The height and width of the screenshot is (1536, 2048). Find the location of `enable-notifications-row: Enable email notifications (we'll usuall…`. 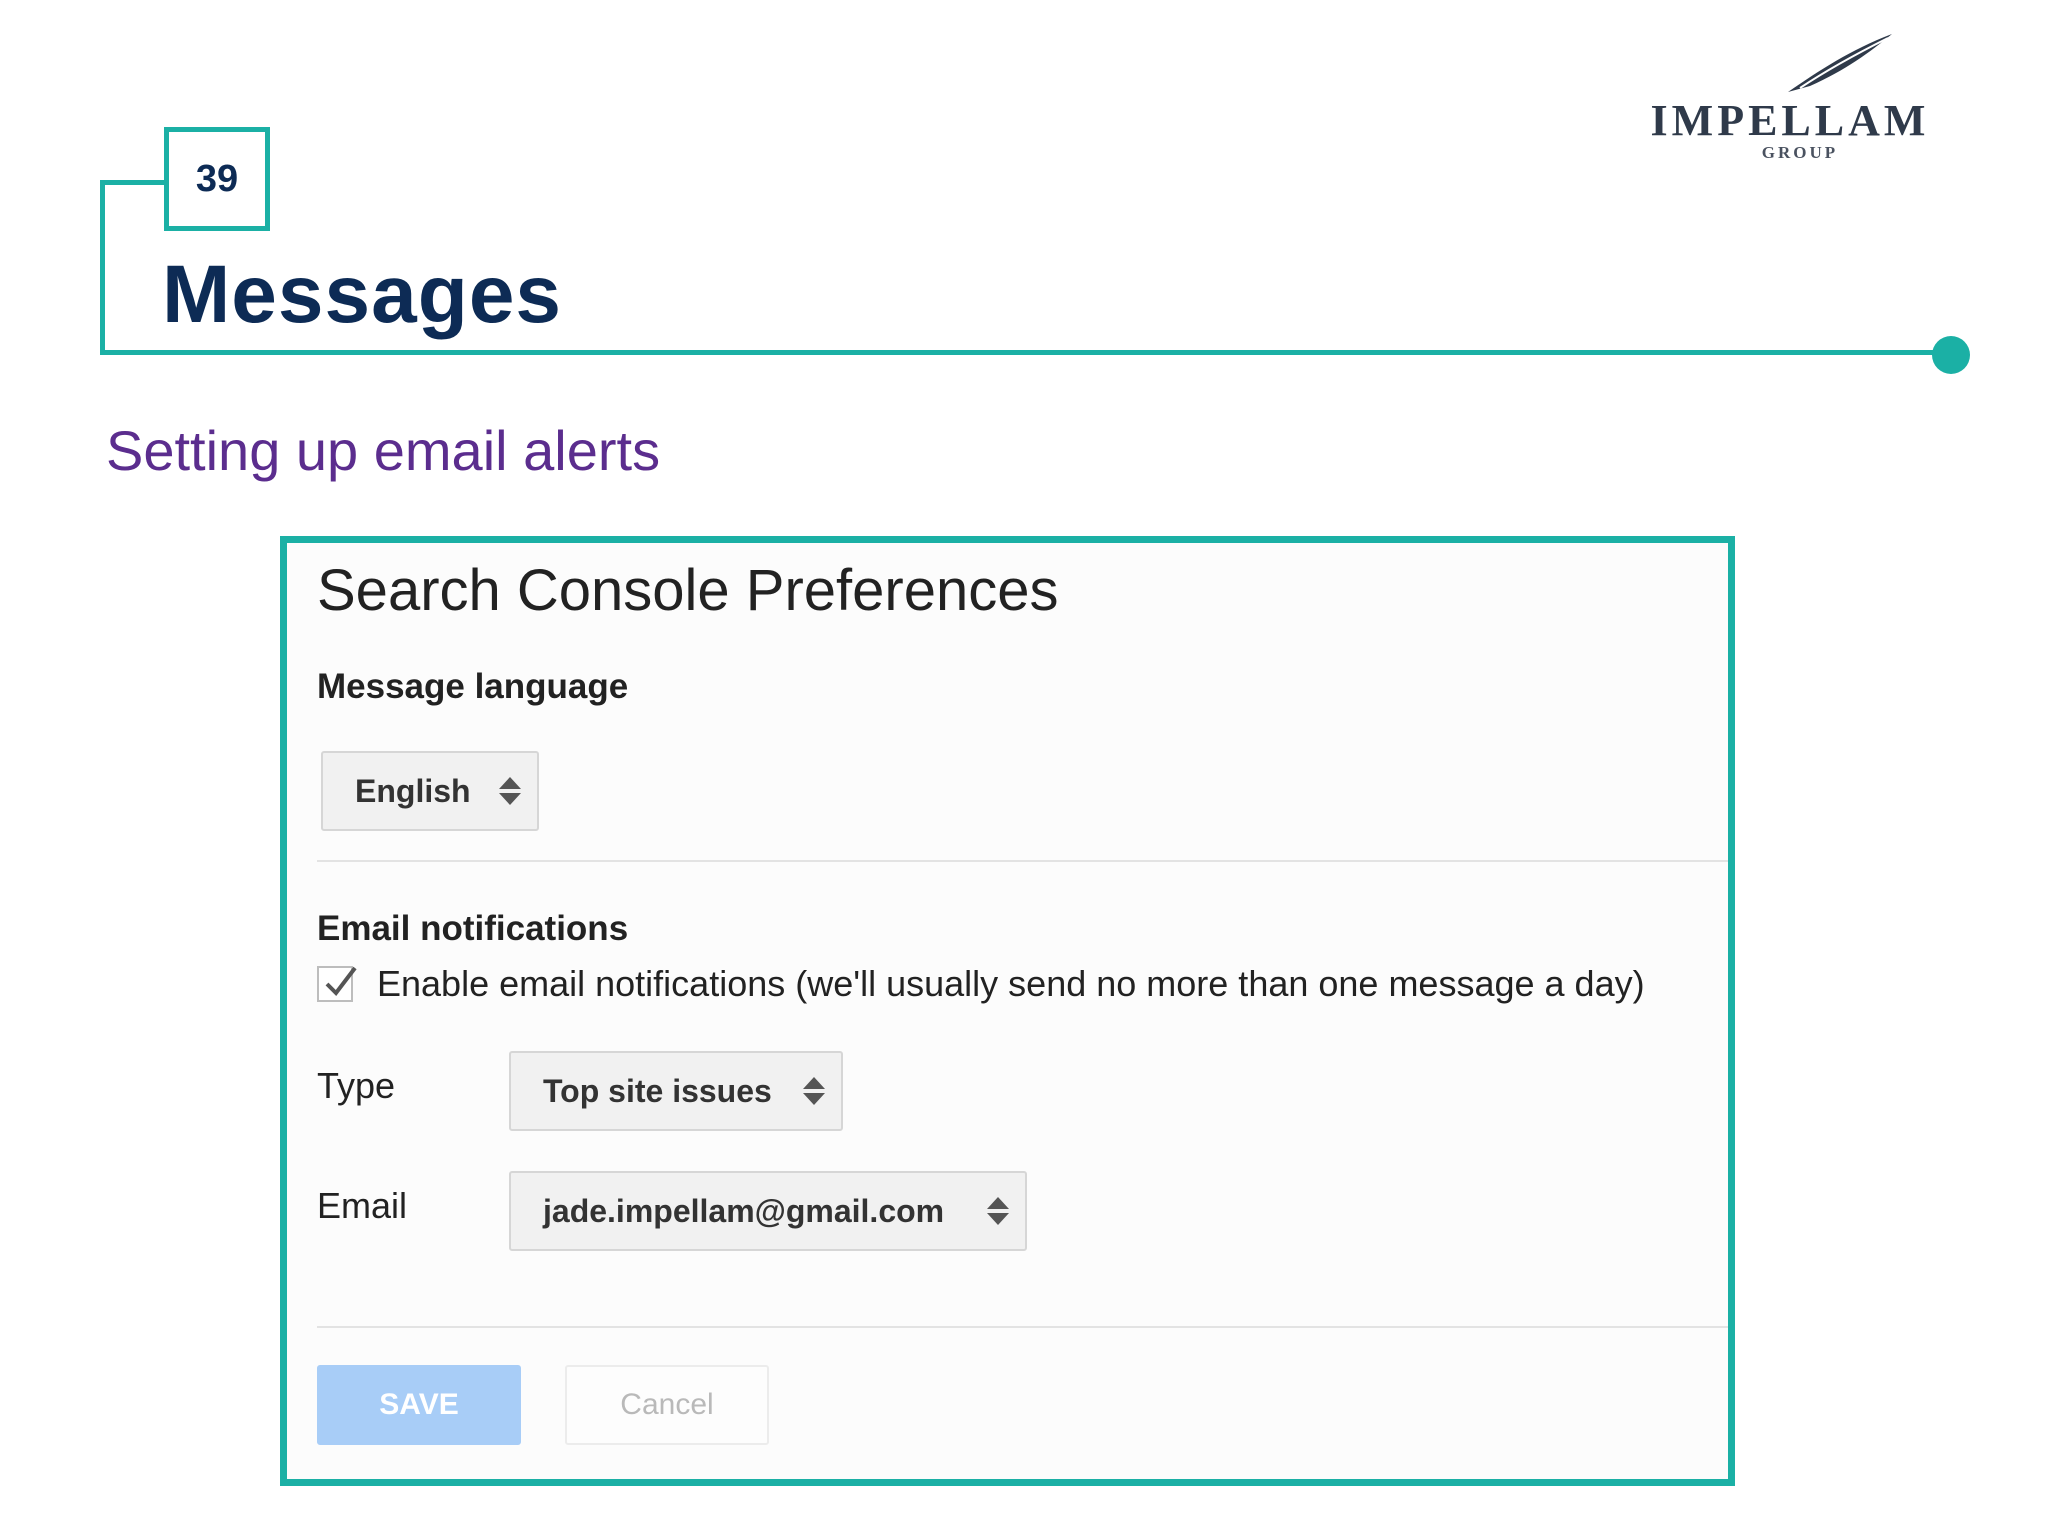

enable-notifications-row: Enable email notifications (we'll usuall… is located at coordinates (981, 984).